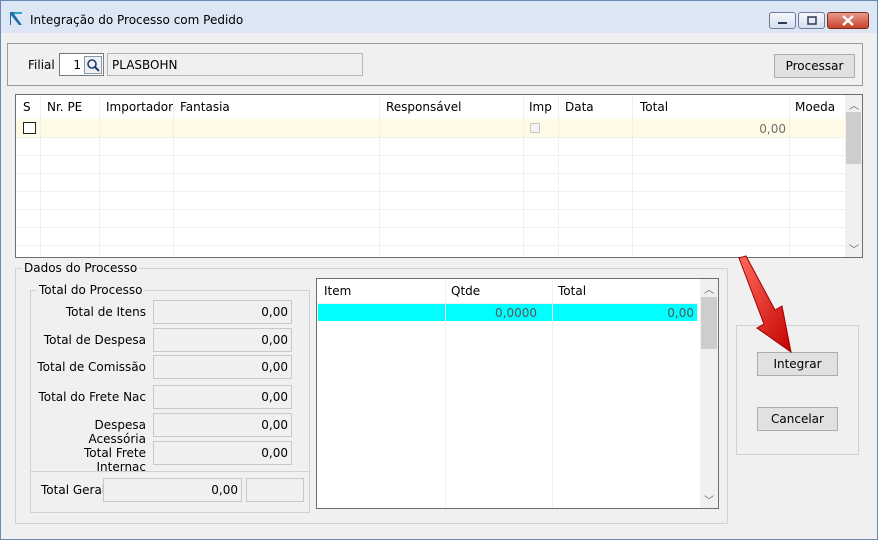 The height and width of the screenshot is (540, 878). I want to click on item-total-value: 0,00, so click(680, 313).